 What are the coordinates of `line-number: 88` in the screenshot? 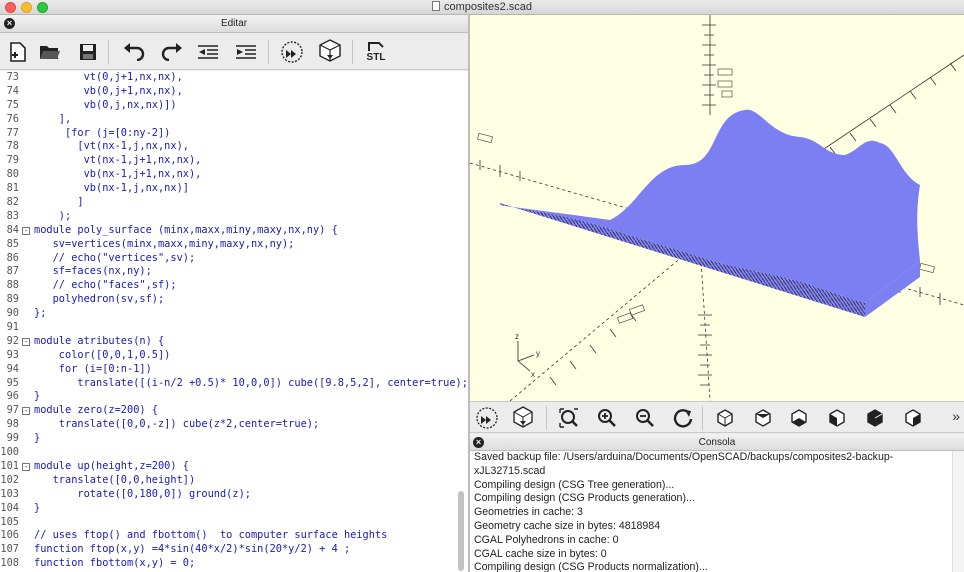 It's located at (12, 285).